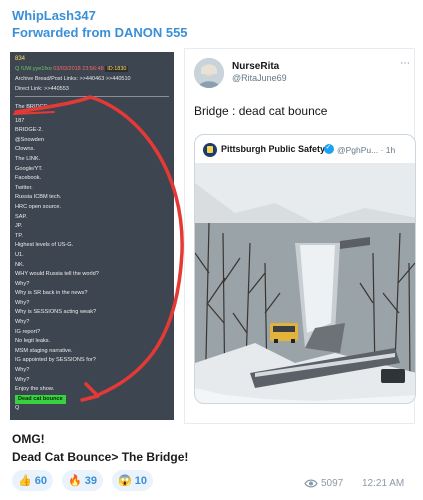  Describe the element at coordinates (44, 350) in the screenshot. I see `qpost-line: MSM staging narrative.` at that location.